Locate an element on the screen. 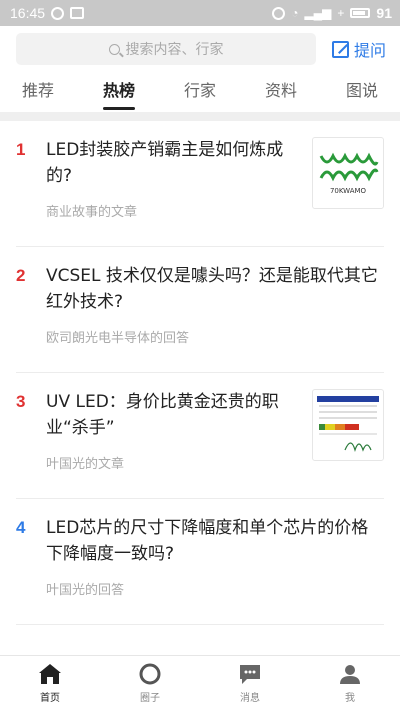  nav-profile: 我 is located at coordinates (350, 683).